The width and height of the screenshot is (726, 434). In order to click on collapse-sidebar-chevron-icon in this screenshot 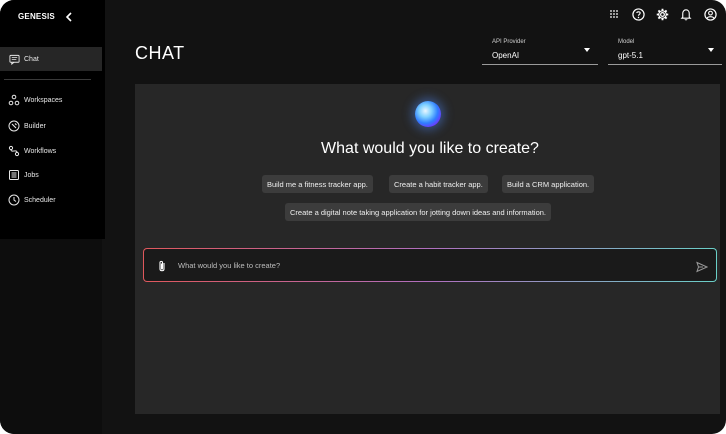, I will do `click(69, 16)`.